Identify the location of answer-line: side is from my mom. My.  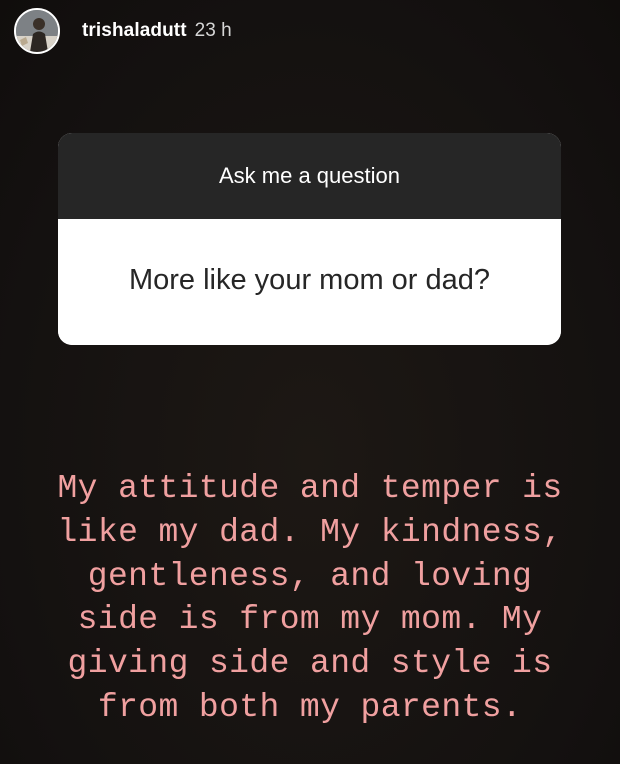
(310, 620).